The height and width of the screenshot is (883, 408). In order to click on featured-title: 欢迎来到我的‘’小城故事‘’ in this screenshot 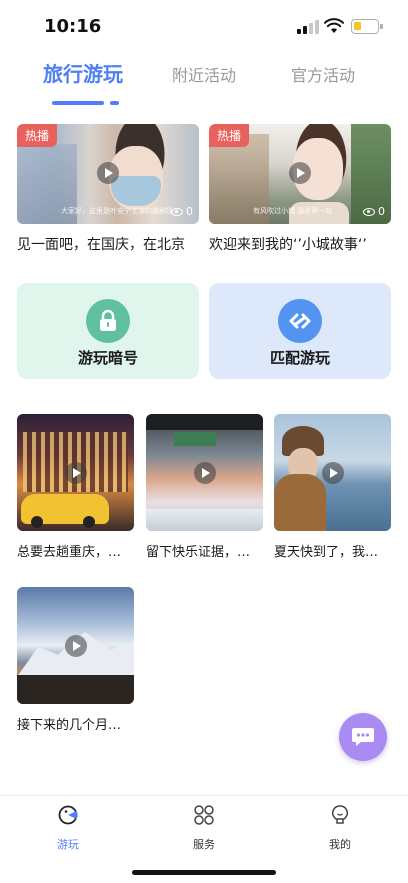, I will do `click(300, 244)`.